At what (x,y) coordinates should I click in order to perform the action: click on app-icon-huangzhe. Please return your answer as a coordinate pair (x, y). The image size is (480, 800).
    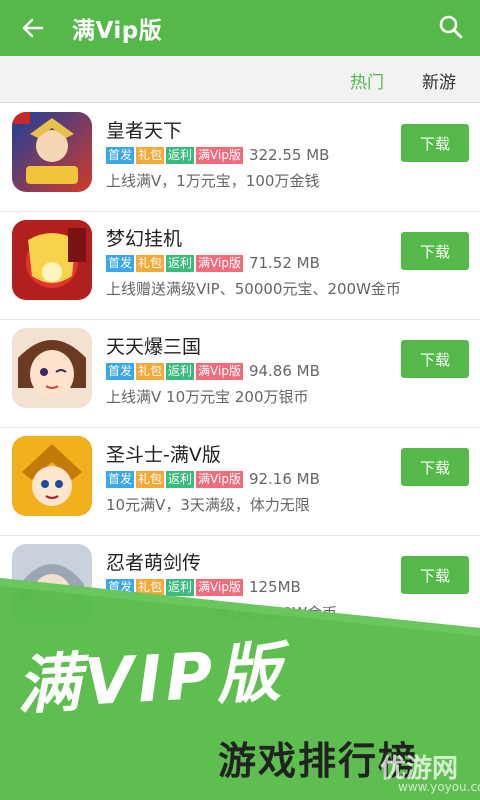
    Looking at the image, I should click on (52, 152).